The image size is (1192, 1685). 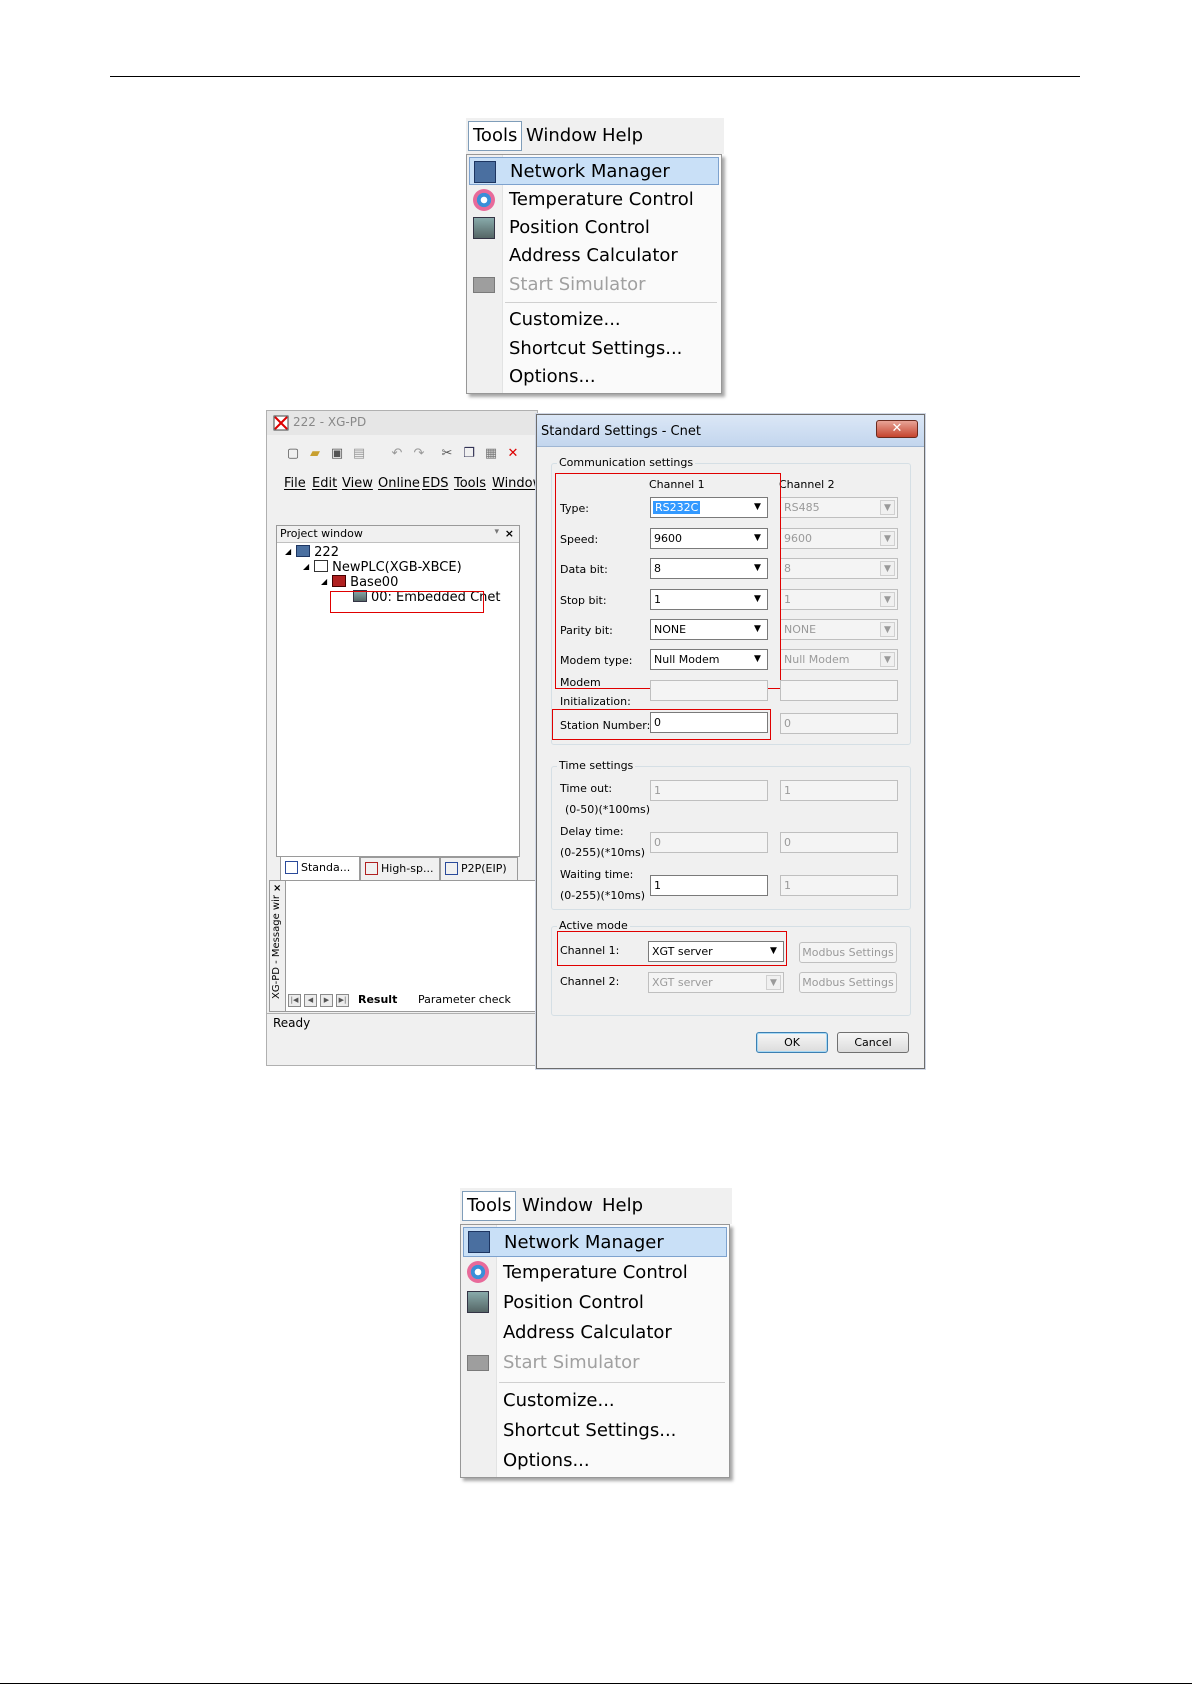 I want to click on message-tabs: |◀ ◀ ▶ ▶| Result Parameter check, so click(x=412, y=1001).